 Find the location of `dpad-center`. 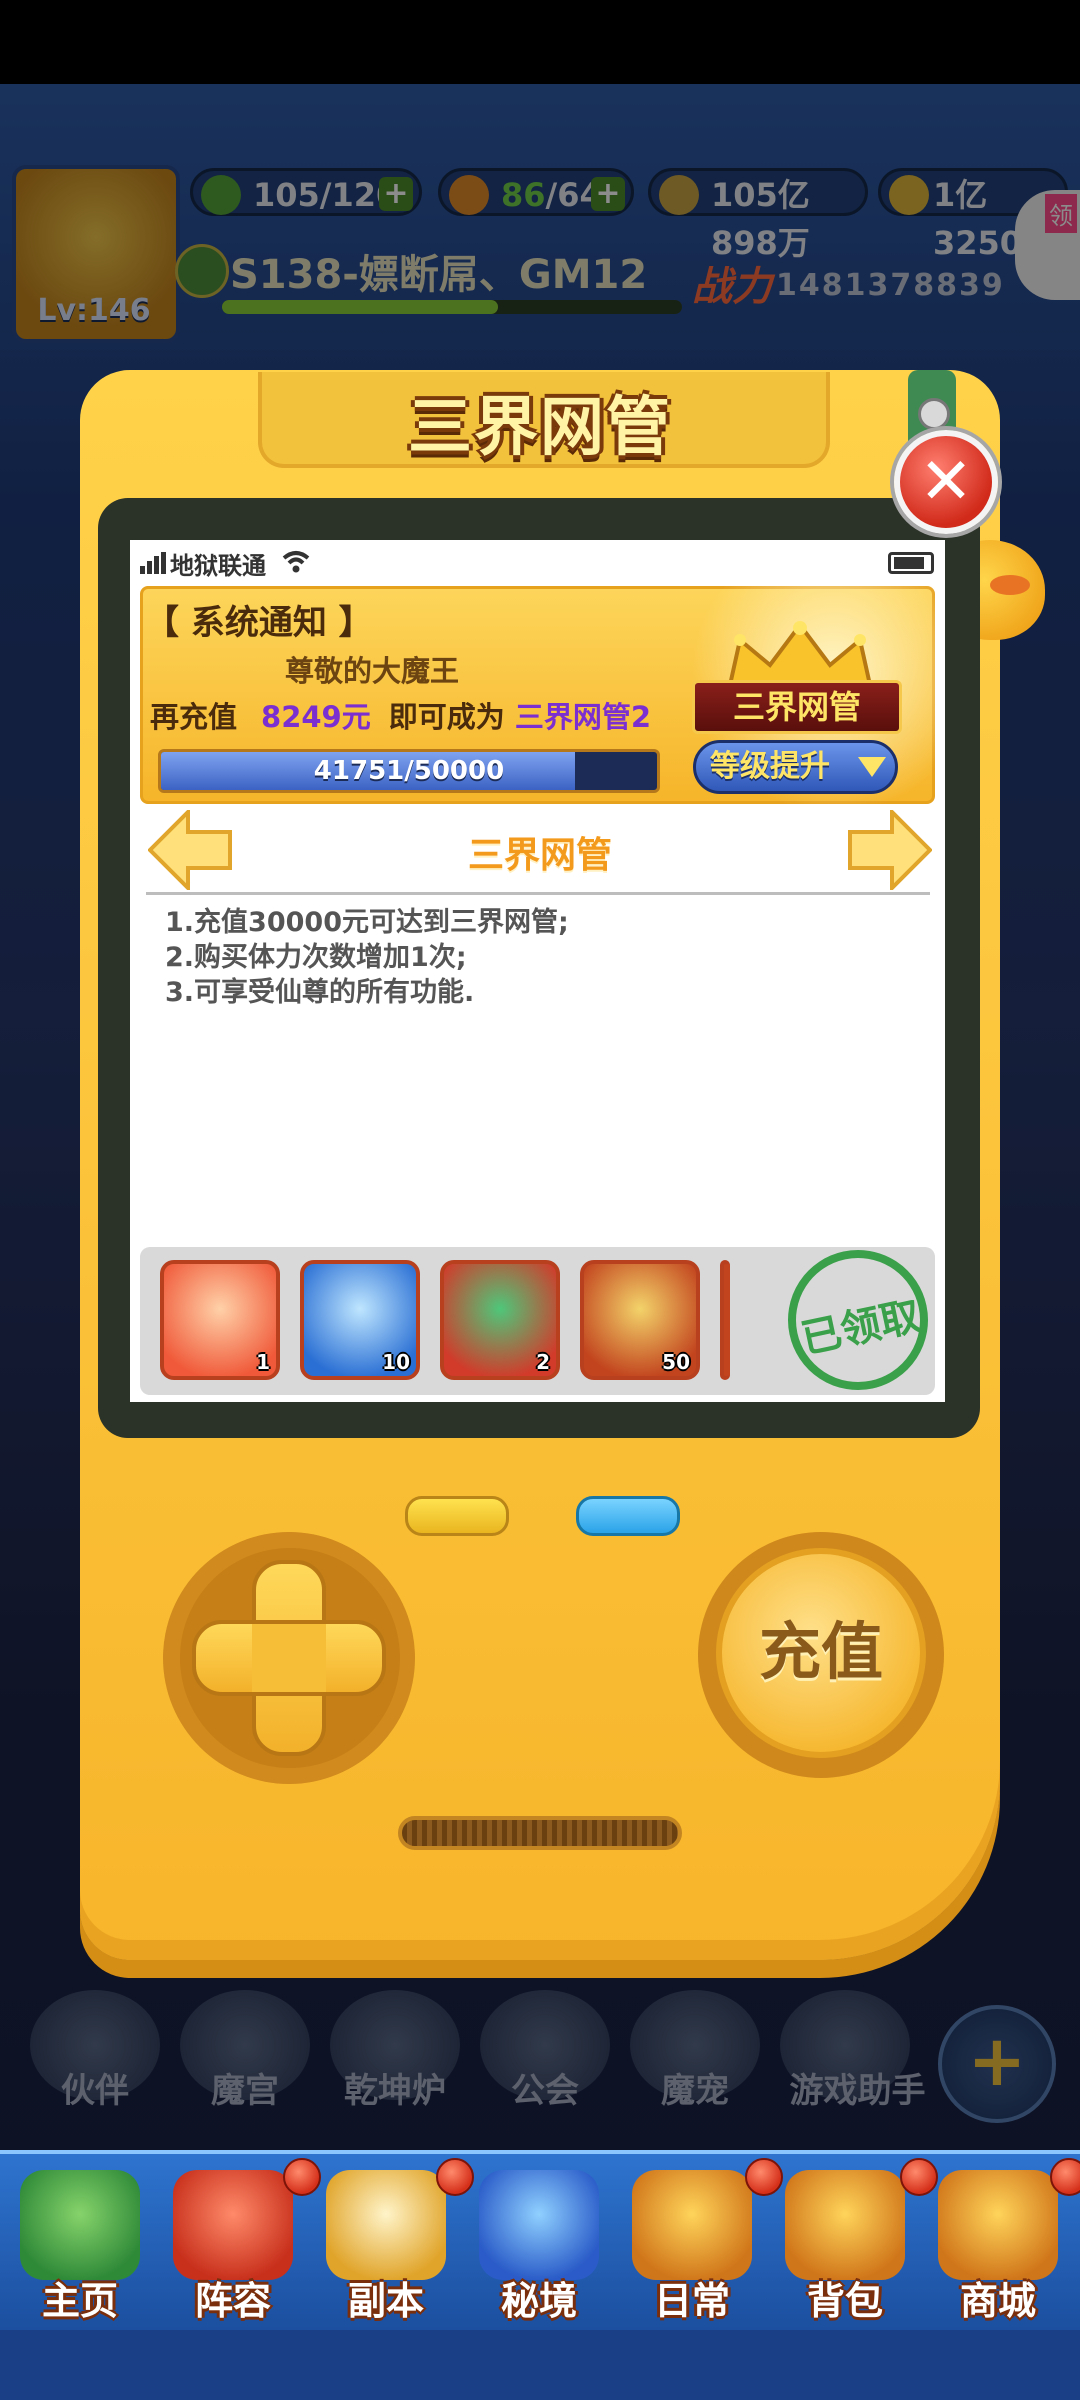

dpad-center is located at coordinates (289, 1658).